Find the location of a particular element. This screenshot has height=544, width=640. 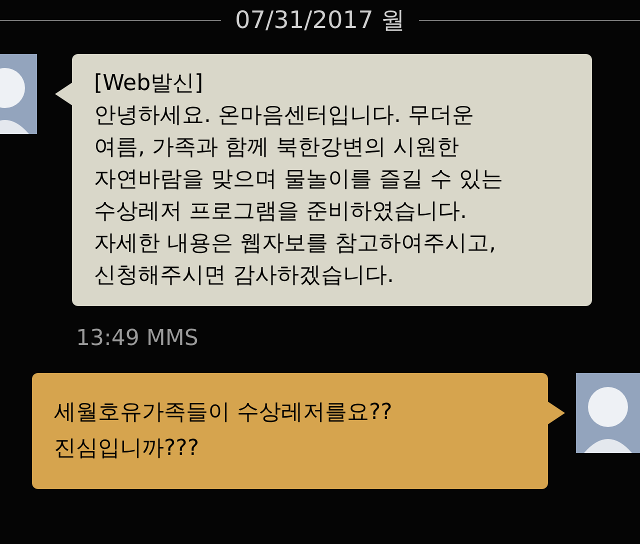

message-timestamp: 13:49 MMS is located at coordinates (138, 339).